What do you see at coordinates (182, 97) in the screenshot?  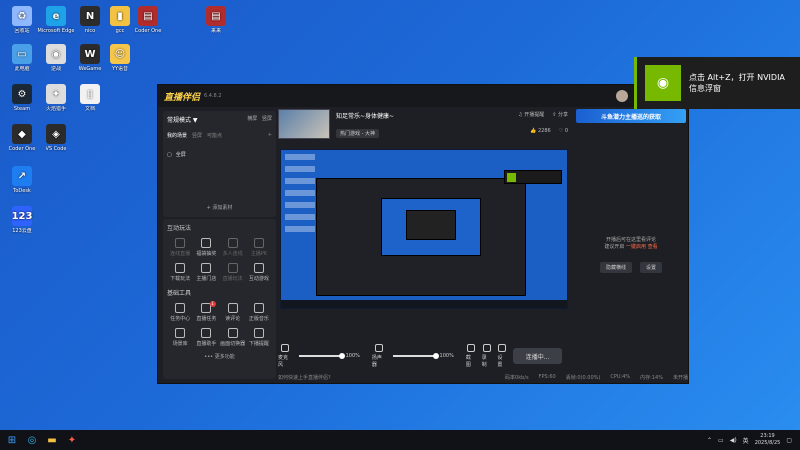 I see `app-logo: 直播伴侣` at bounding box center [182, 97].